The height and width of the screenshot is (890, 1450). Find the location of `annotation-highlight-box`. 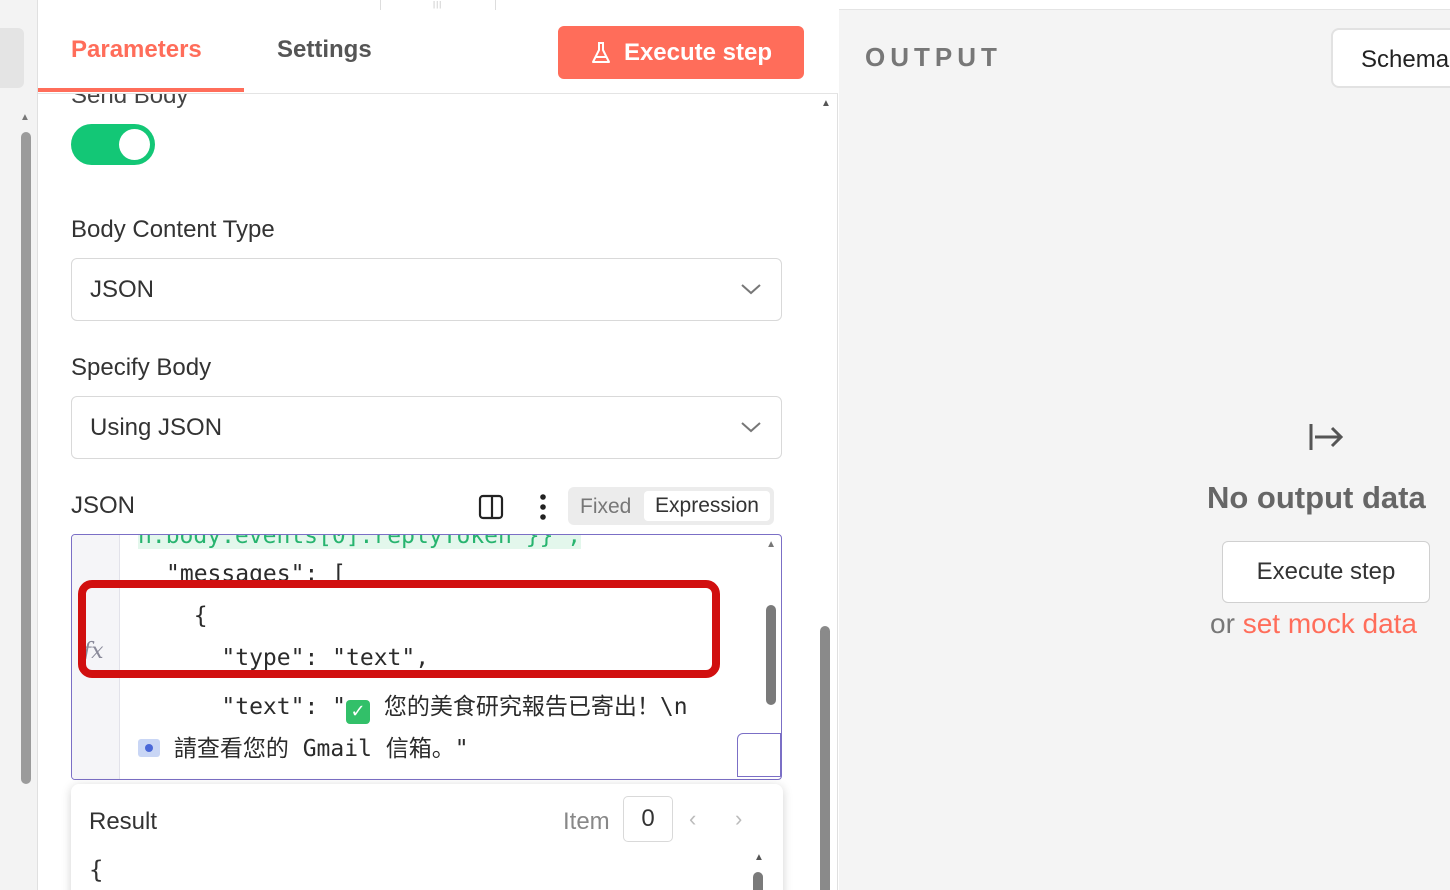

annotation-highlight-box is located at coordinates (399, 629).